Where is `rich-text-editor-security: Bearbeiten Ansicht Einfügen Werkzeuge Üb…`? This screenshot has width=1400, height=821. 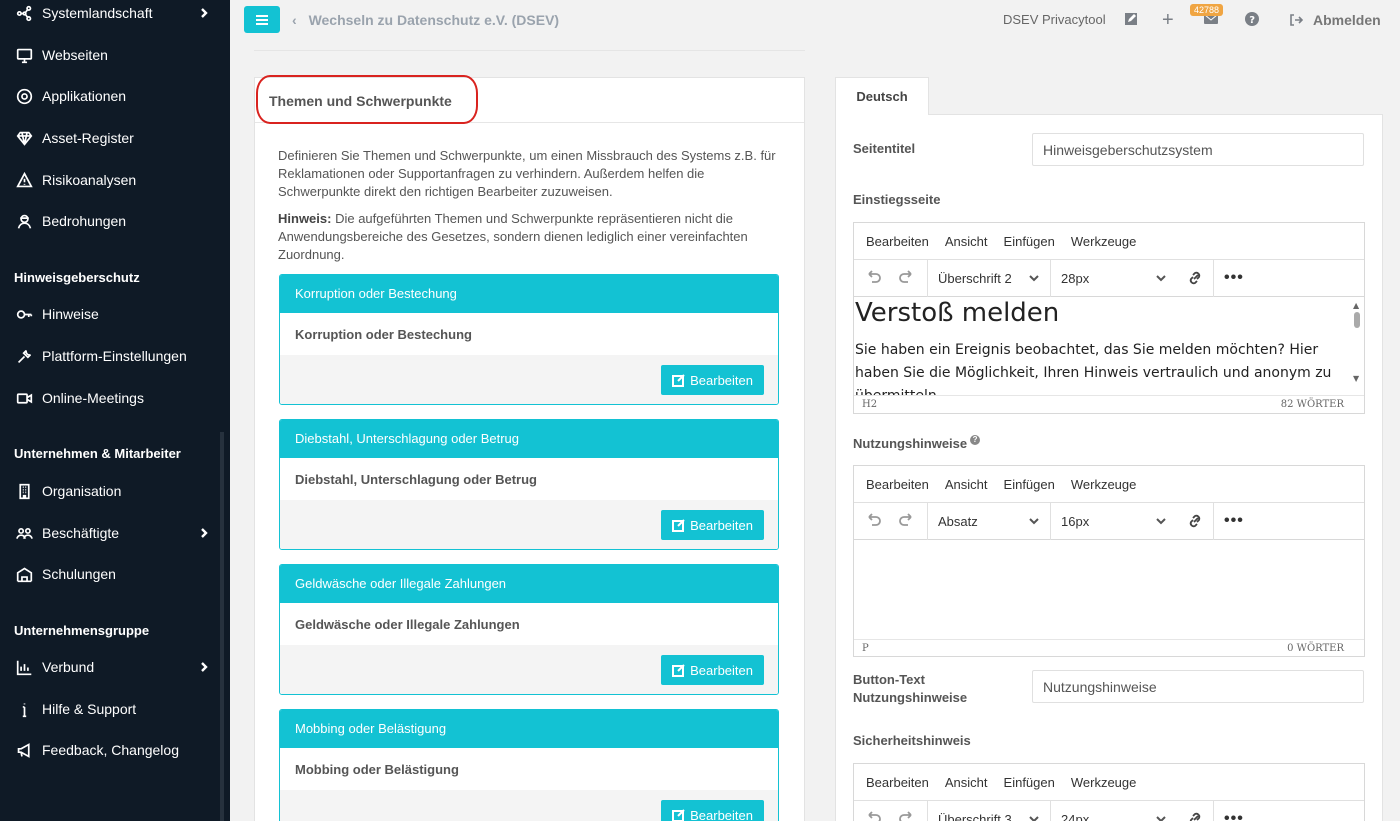
rich-text-editor-security: Bearbeiten Ansicht Einfügen Werkzeuge Üb… is located at coordinates (1109, 792).